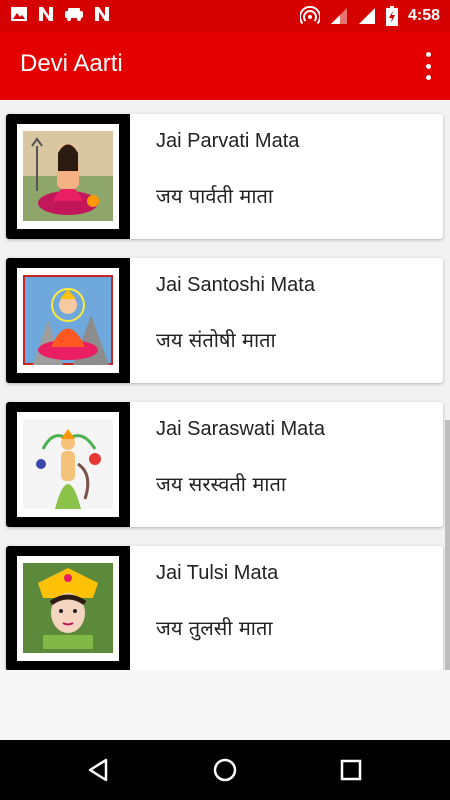 The image size is (450, 800). I want to click on navigation-bar, so click(225, 770).